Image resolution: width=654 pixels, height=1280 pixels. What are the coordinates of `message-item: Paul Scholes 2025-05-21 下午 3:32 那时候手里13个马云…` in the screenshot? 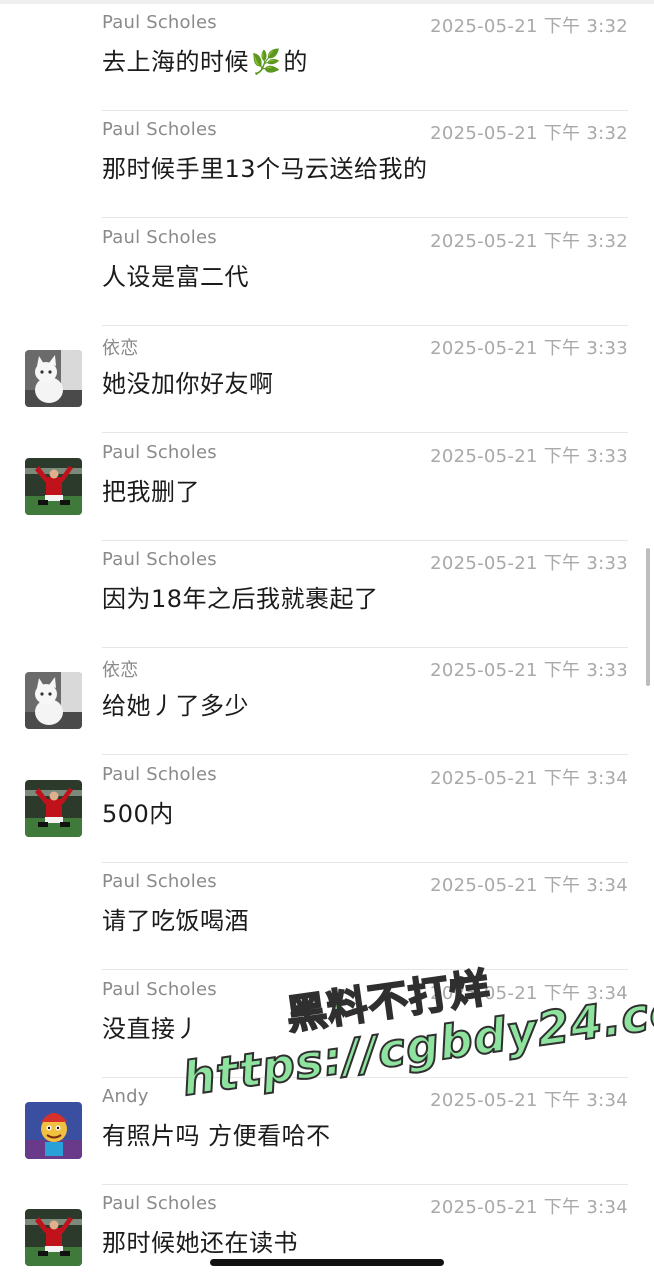 It's located at (327, 165).